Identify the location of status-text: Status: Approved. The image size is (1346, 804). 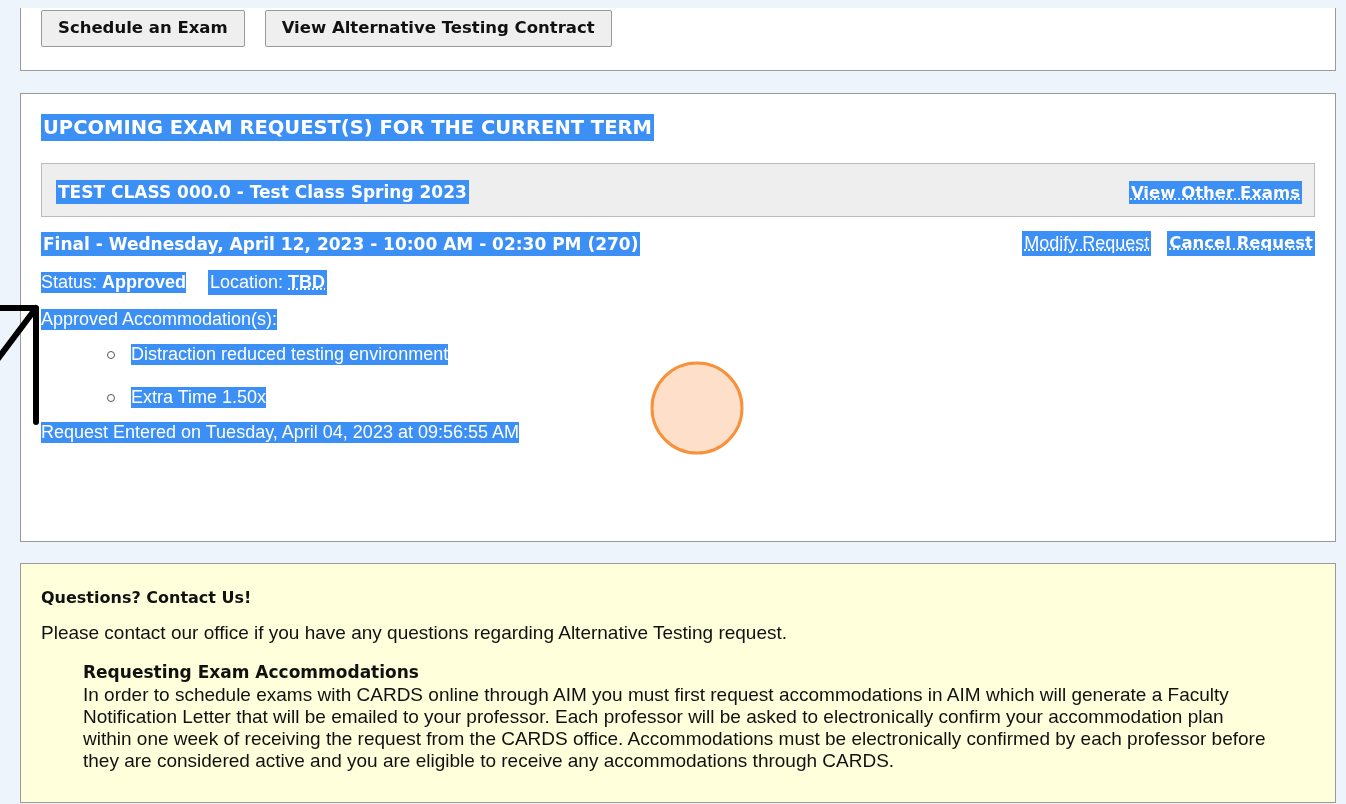
(114, 282).